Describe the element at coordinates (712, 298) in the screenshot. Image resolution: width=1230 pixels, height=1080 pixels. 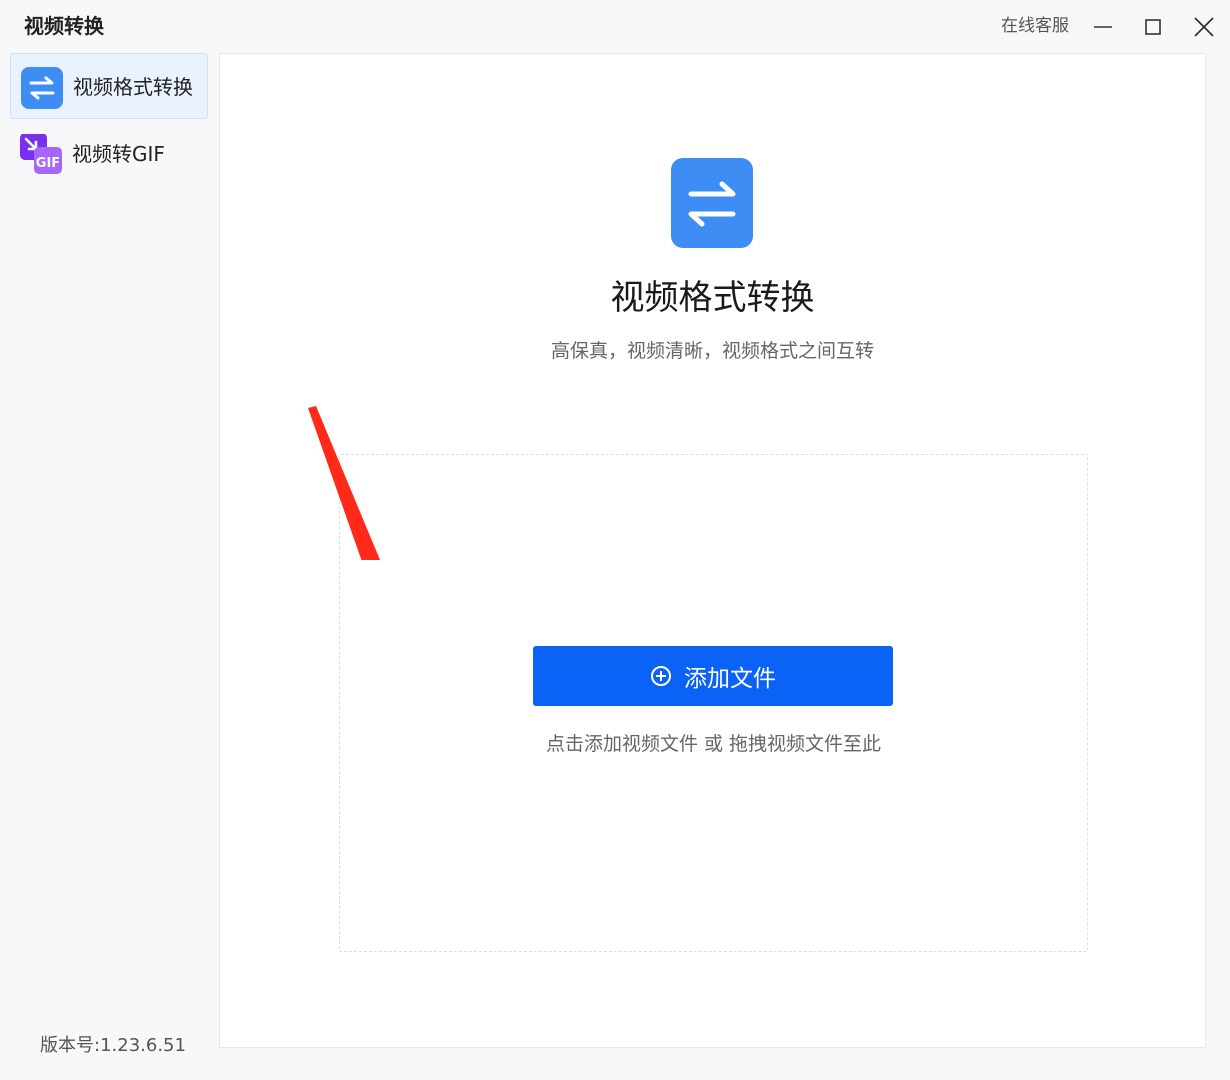
I see `page-title: 视频格式转换` at that location.